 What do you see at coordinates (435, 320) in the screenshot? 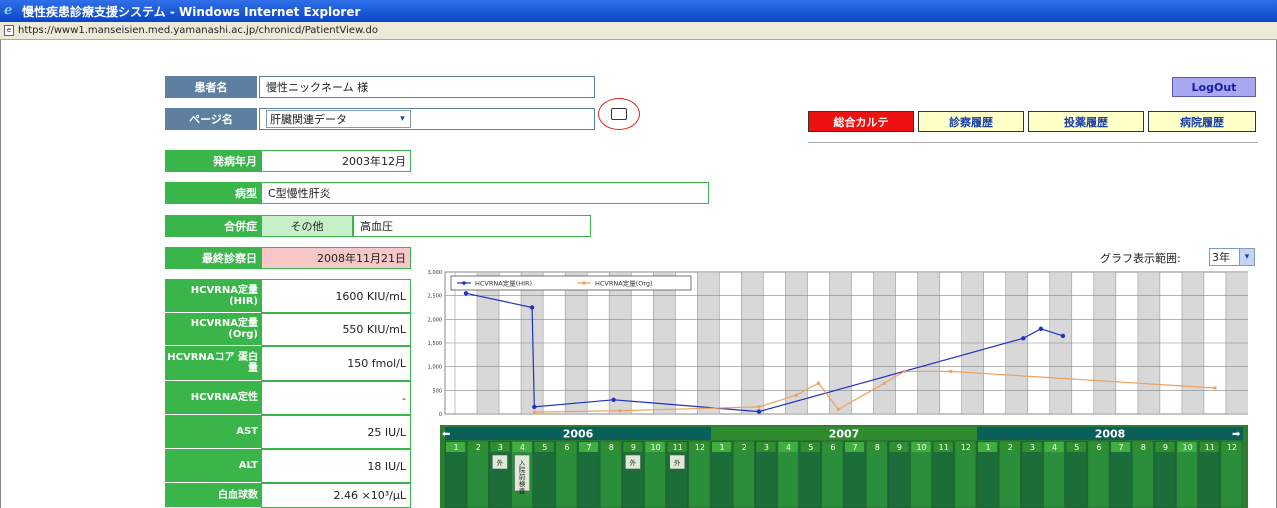
I see `y-tick-label: 2,000` at bounding box center [435, 320].